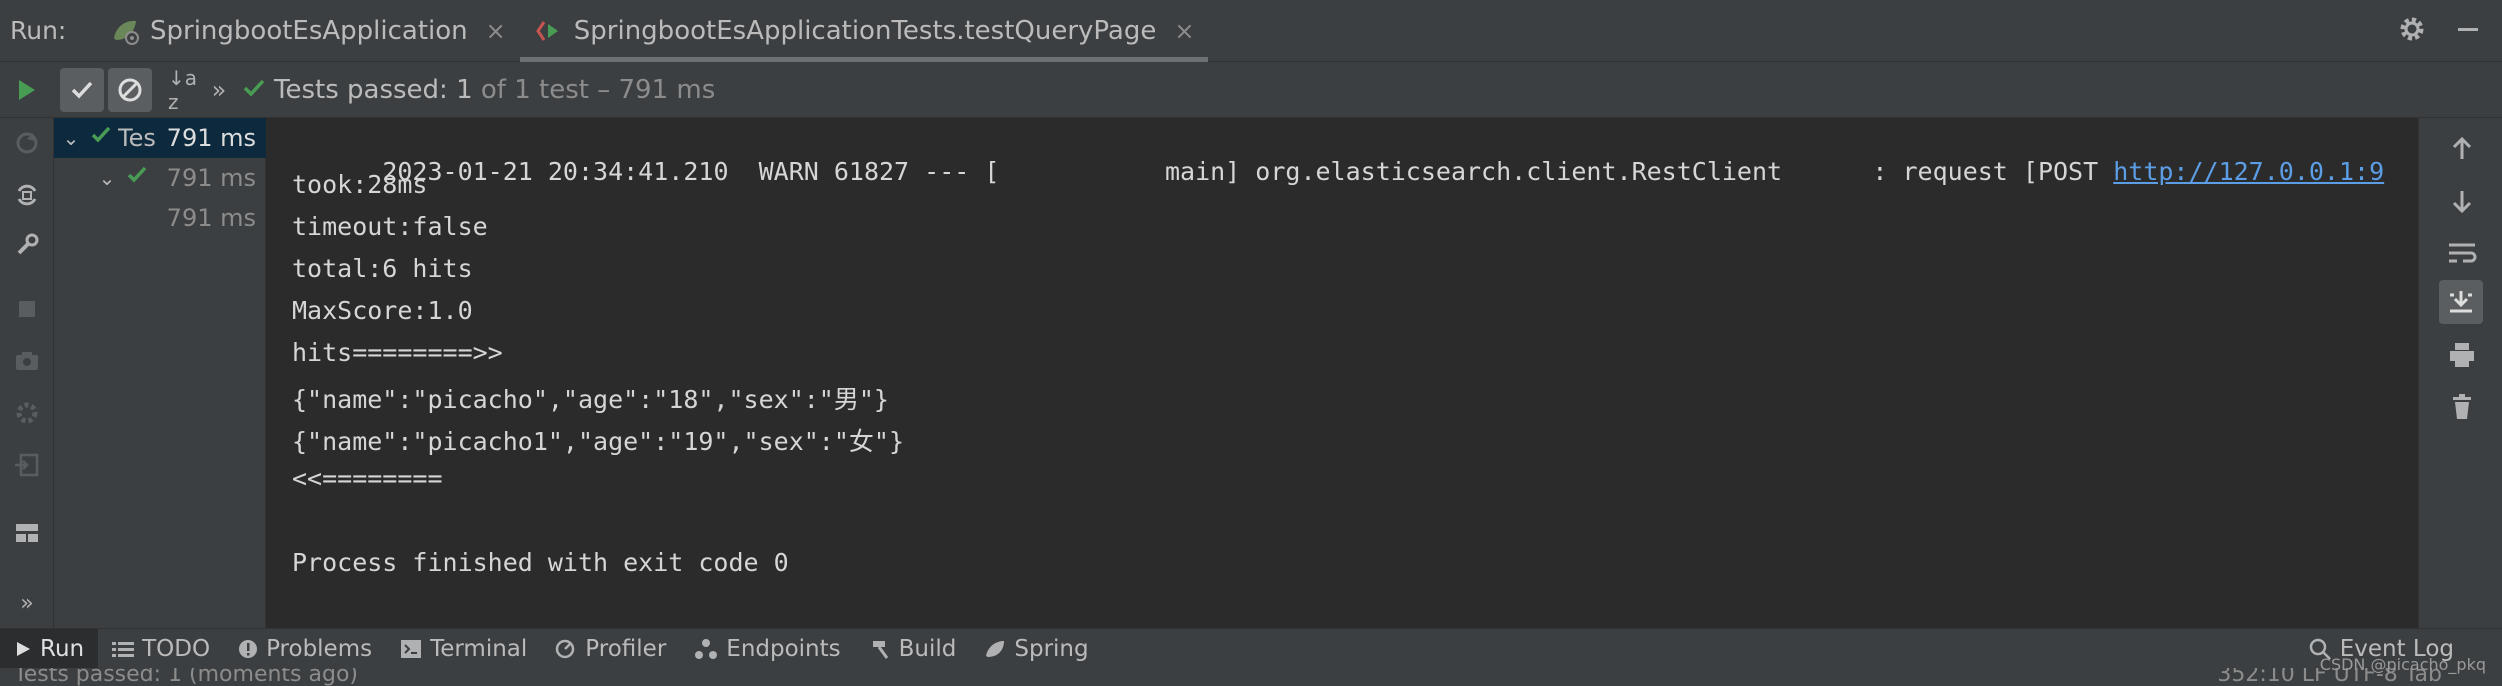 The width and height of the screenshot is (2502, 686). What do you see at coordinates (137, 138) in the screenshot?
I see `tree-row-name: Tes` at bounding box center [137, 138].